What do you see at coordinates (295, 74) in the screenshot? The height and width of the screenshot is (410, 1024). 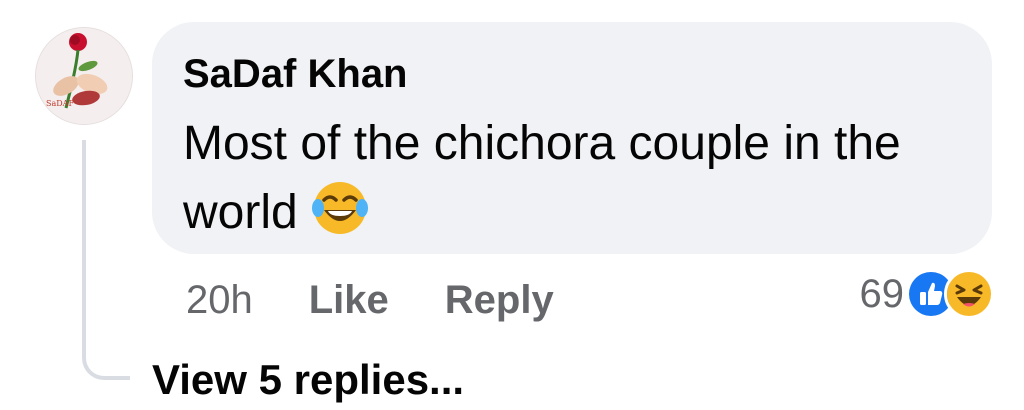 I see `comment-author: SaDaf Khan` at bounding box center [295, 74].